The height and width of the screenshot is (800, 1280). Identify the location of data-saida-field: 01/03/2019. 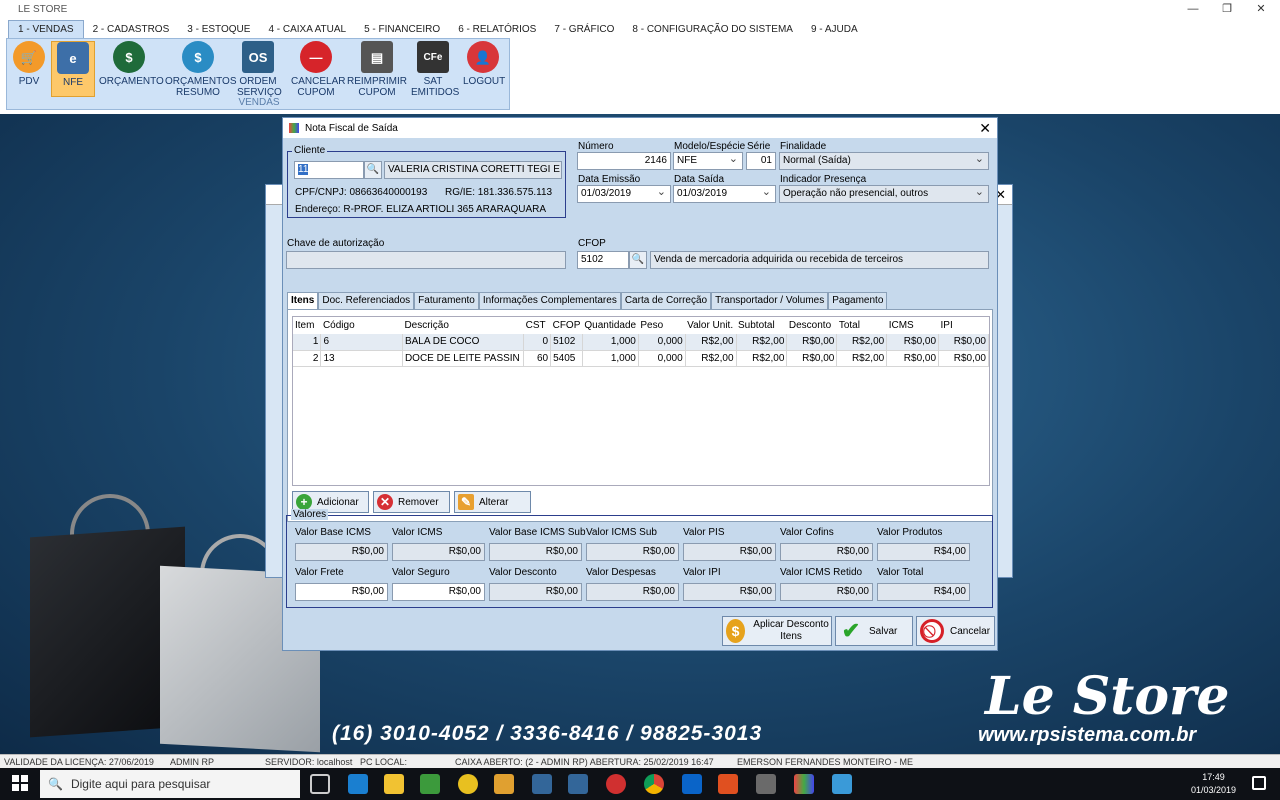
(724, 194).